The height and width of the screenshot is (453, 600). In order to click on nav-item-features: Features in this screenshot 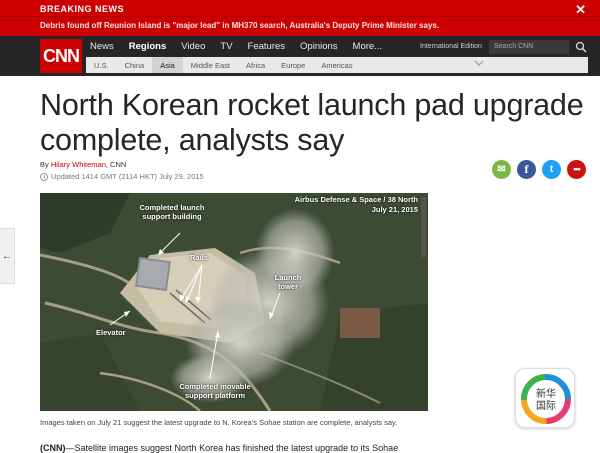, I will do `click(267, 46)`.